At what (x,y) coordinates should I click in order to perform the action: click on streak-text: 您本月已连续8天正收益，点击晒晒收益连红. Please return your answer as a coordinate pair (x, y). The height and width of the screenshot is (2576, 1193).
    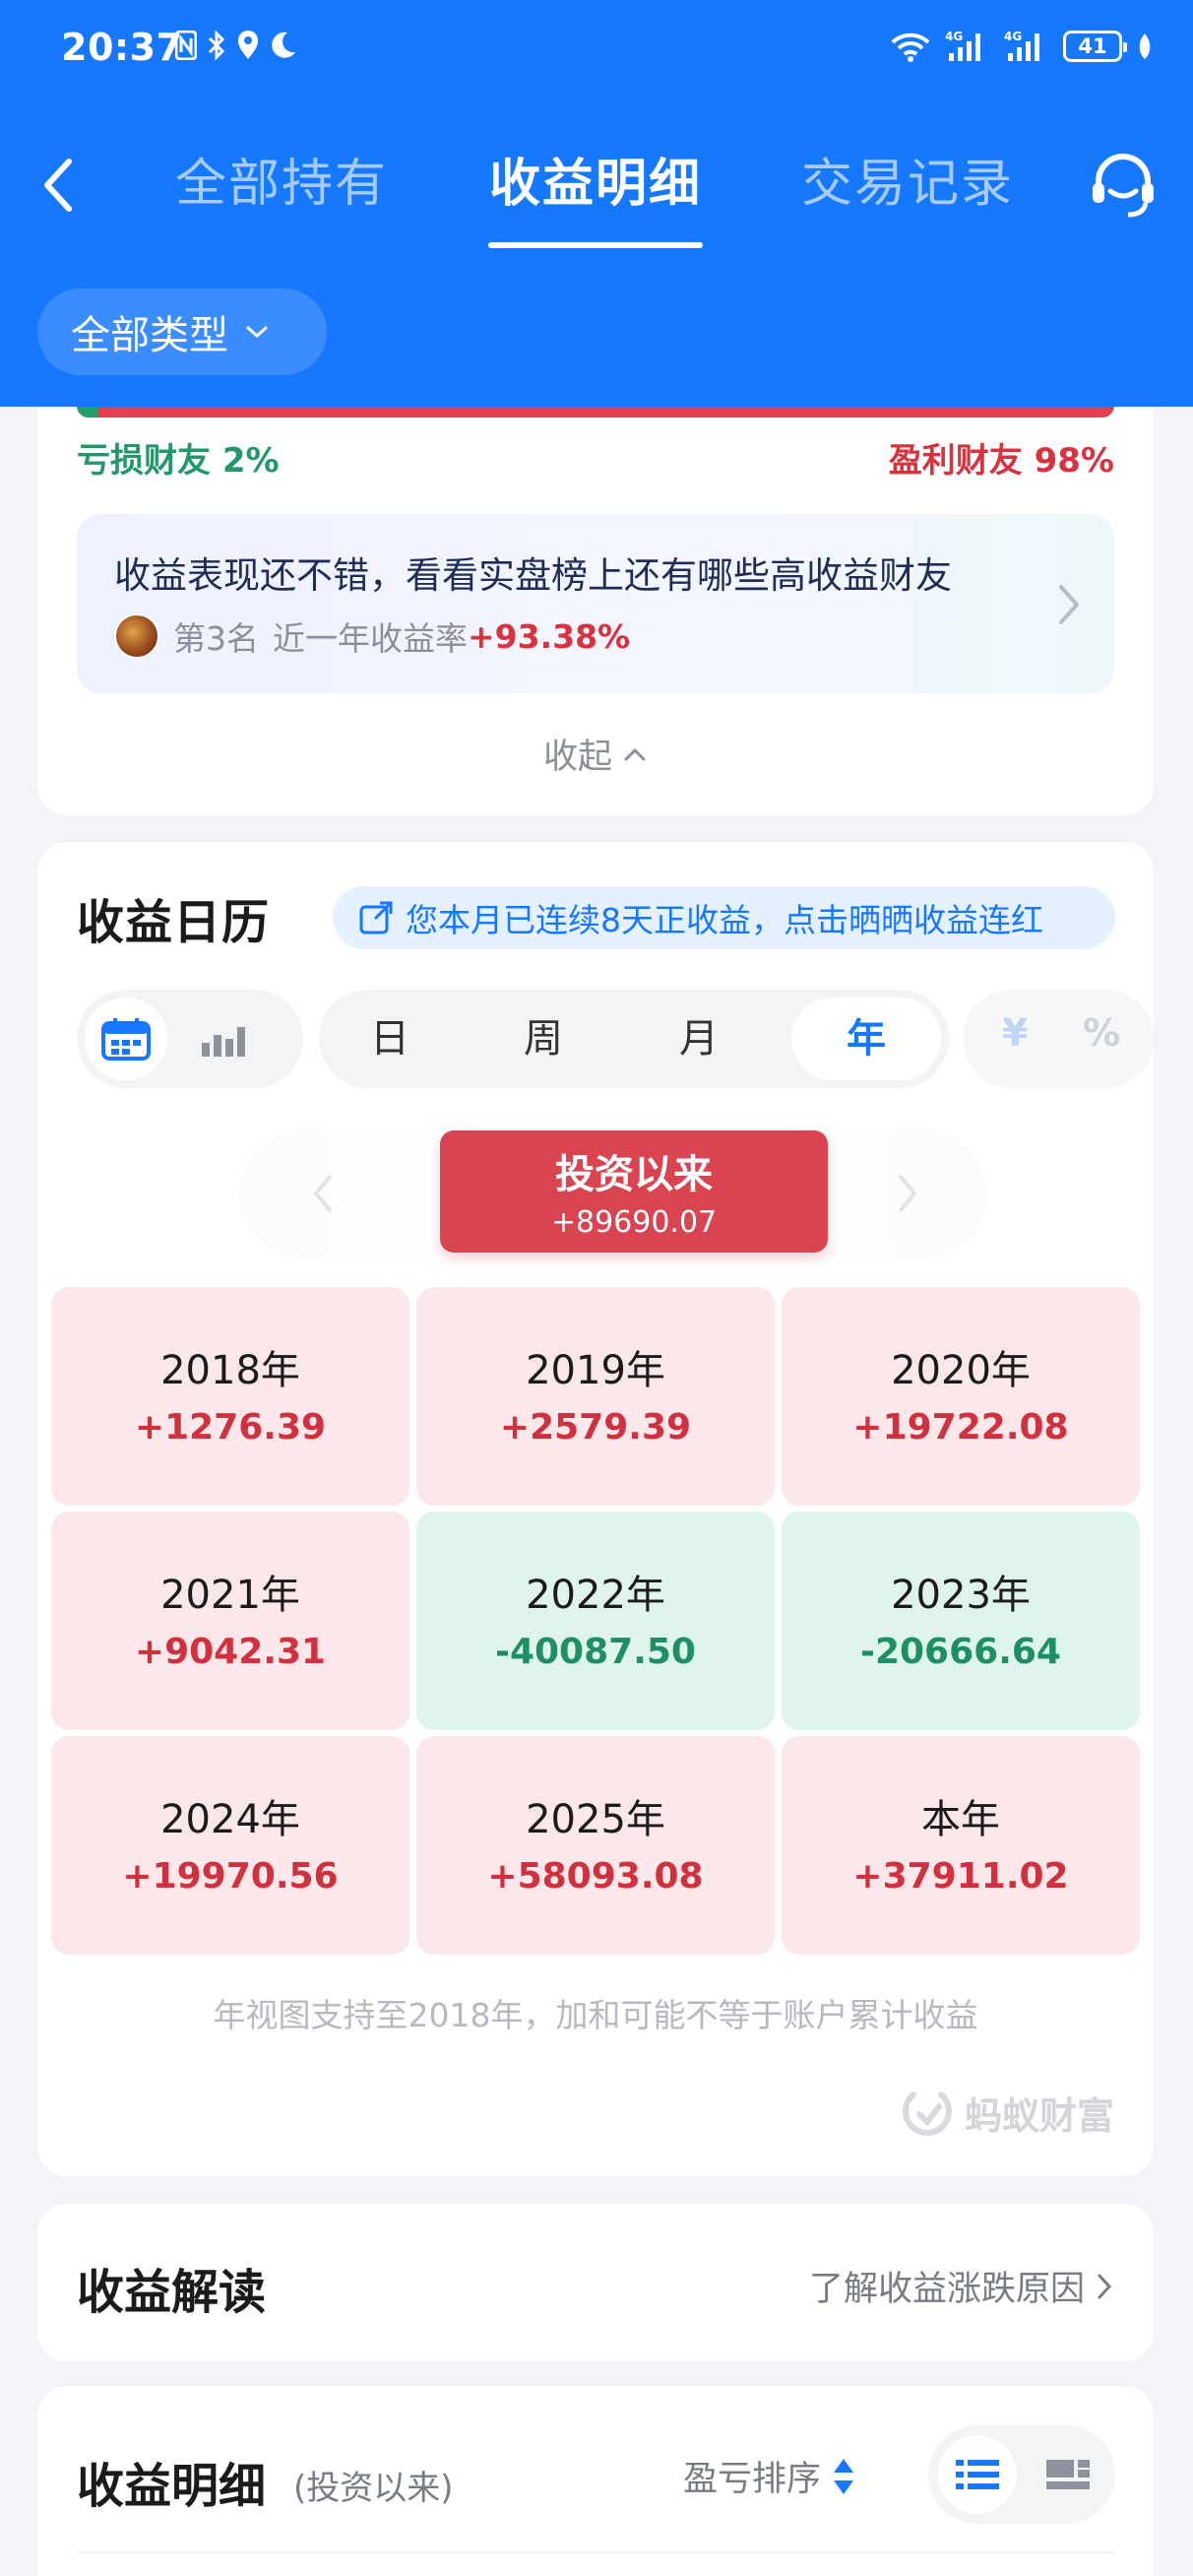
    Looking at the image, I should click on (724, 920).